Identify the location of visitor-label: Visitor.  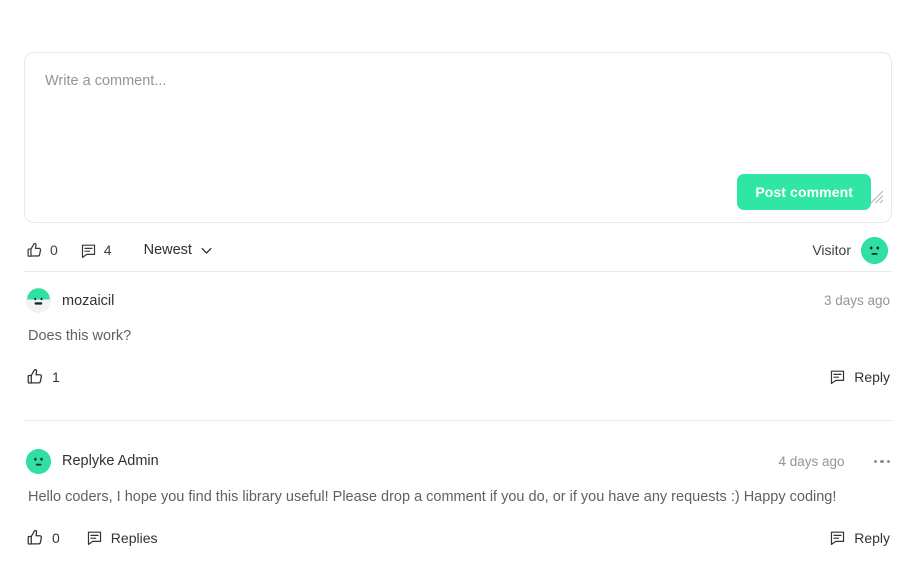
(831, 250).